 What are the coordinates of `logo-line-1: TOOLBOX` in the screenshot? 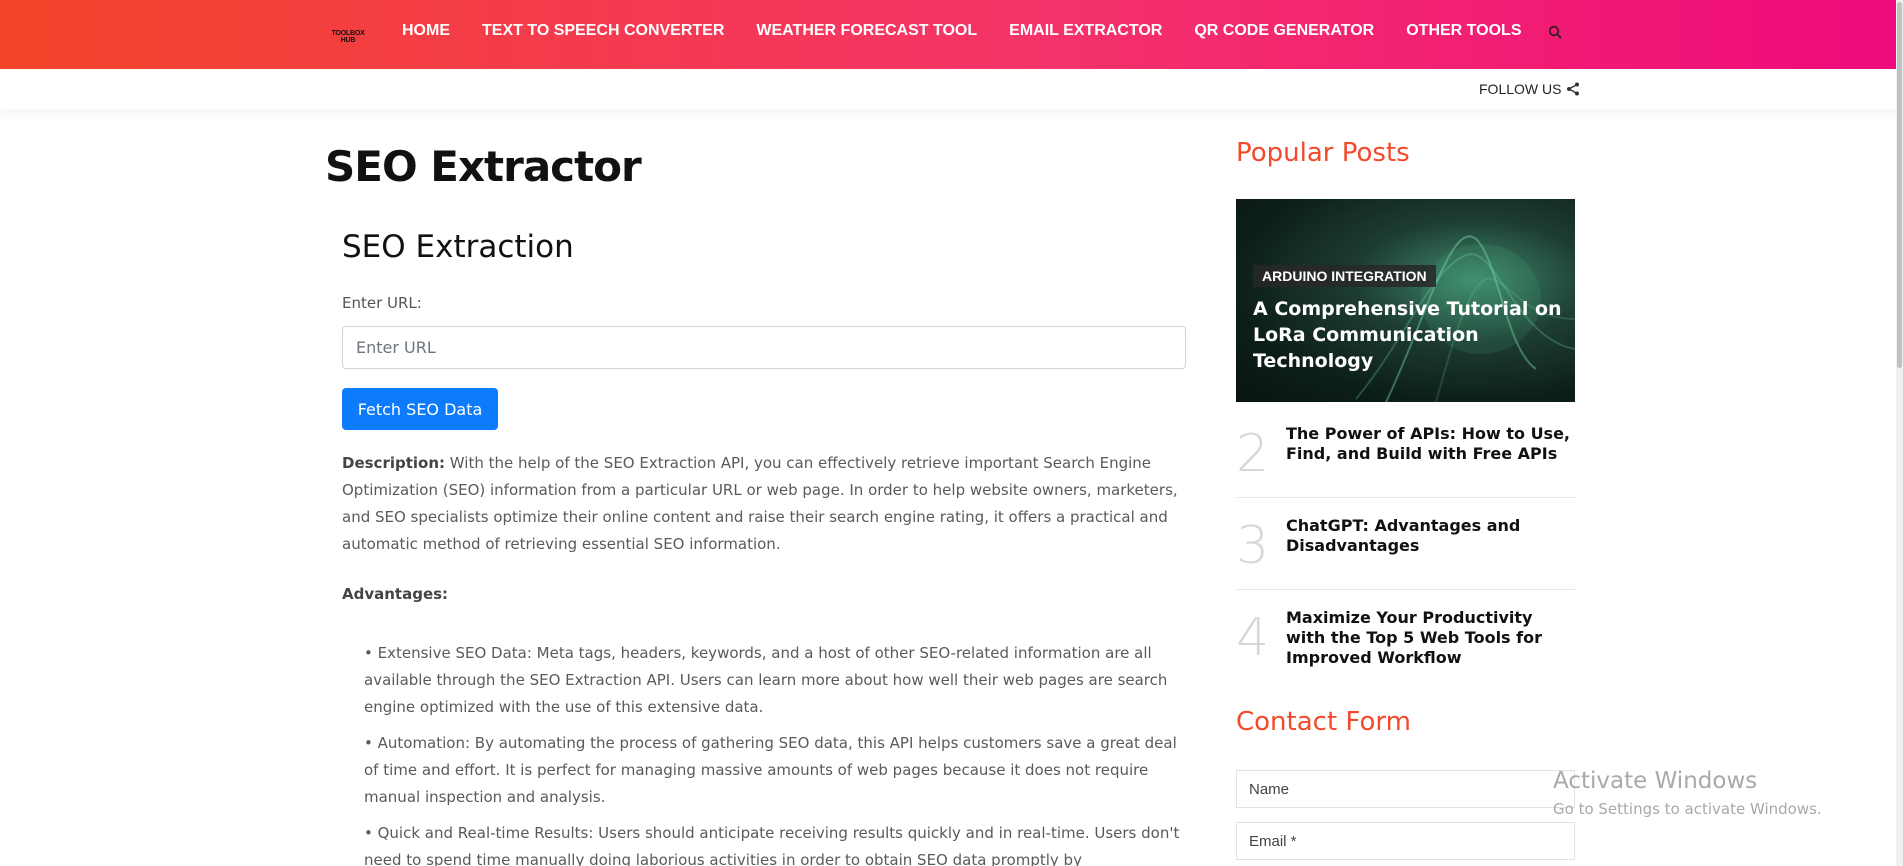 It's located at (348, 33).